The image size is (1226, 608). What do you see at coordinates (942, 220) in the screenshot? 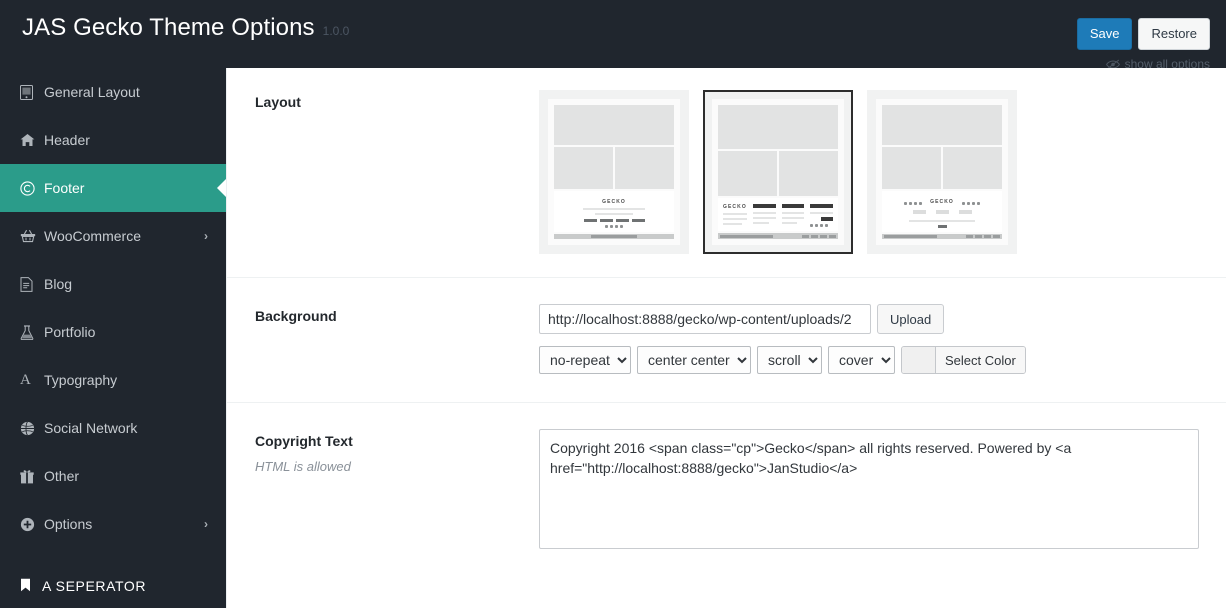
I see `thumb-divider` at bounding box center [942, 220].